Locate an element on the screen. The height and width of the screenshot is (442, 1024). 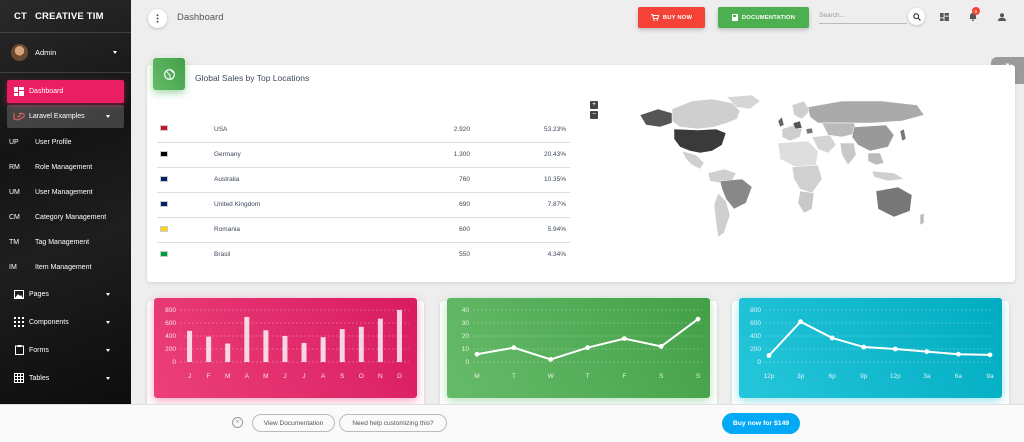
globe-icon is located at coordinates (169, 74).